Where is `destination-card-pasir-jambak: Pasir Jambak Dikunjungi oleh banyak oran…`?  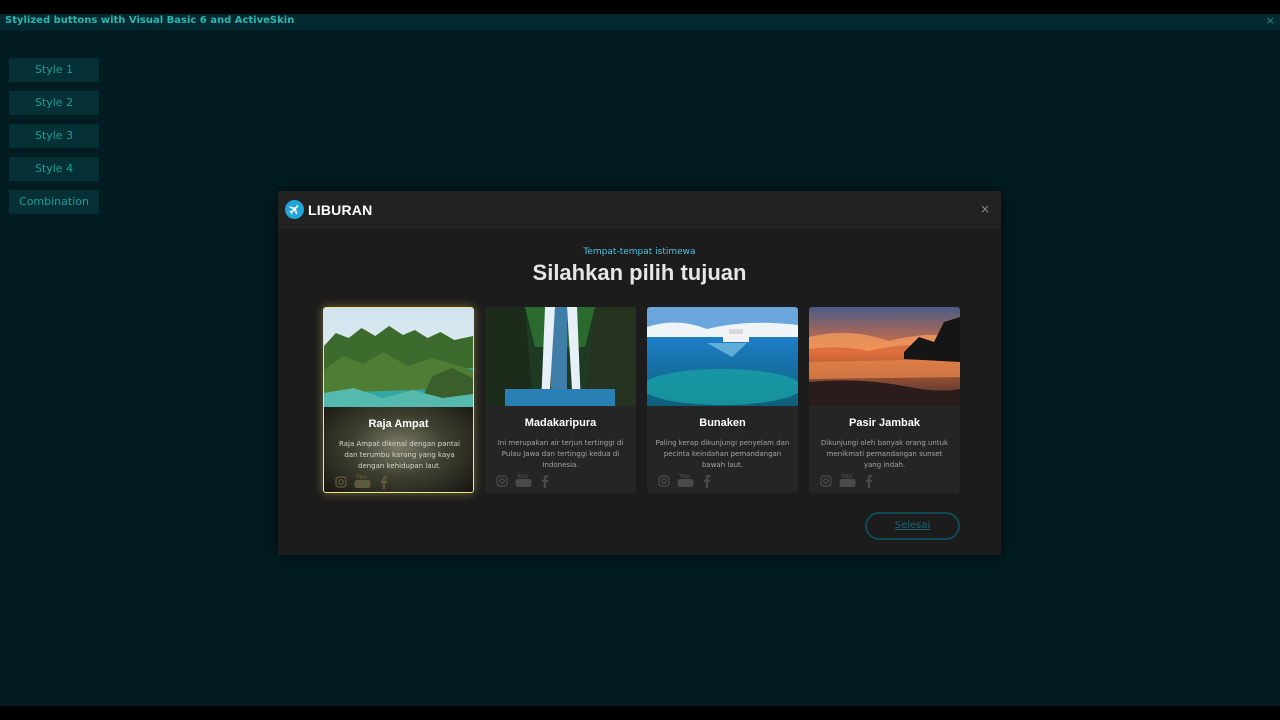 destination-card-pasir-jambak: Pasir Jambak Dikunjungi oleh banyak oran… is located at coordinates (884, 400).